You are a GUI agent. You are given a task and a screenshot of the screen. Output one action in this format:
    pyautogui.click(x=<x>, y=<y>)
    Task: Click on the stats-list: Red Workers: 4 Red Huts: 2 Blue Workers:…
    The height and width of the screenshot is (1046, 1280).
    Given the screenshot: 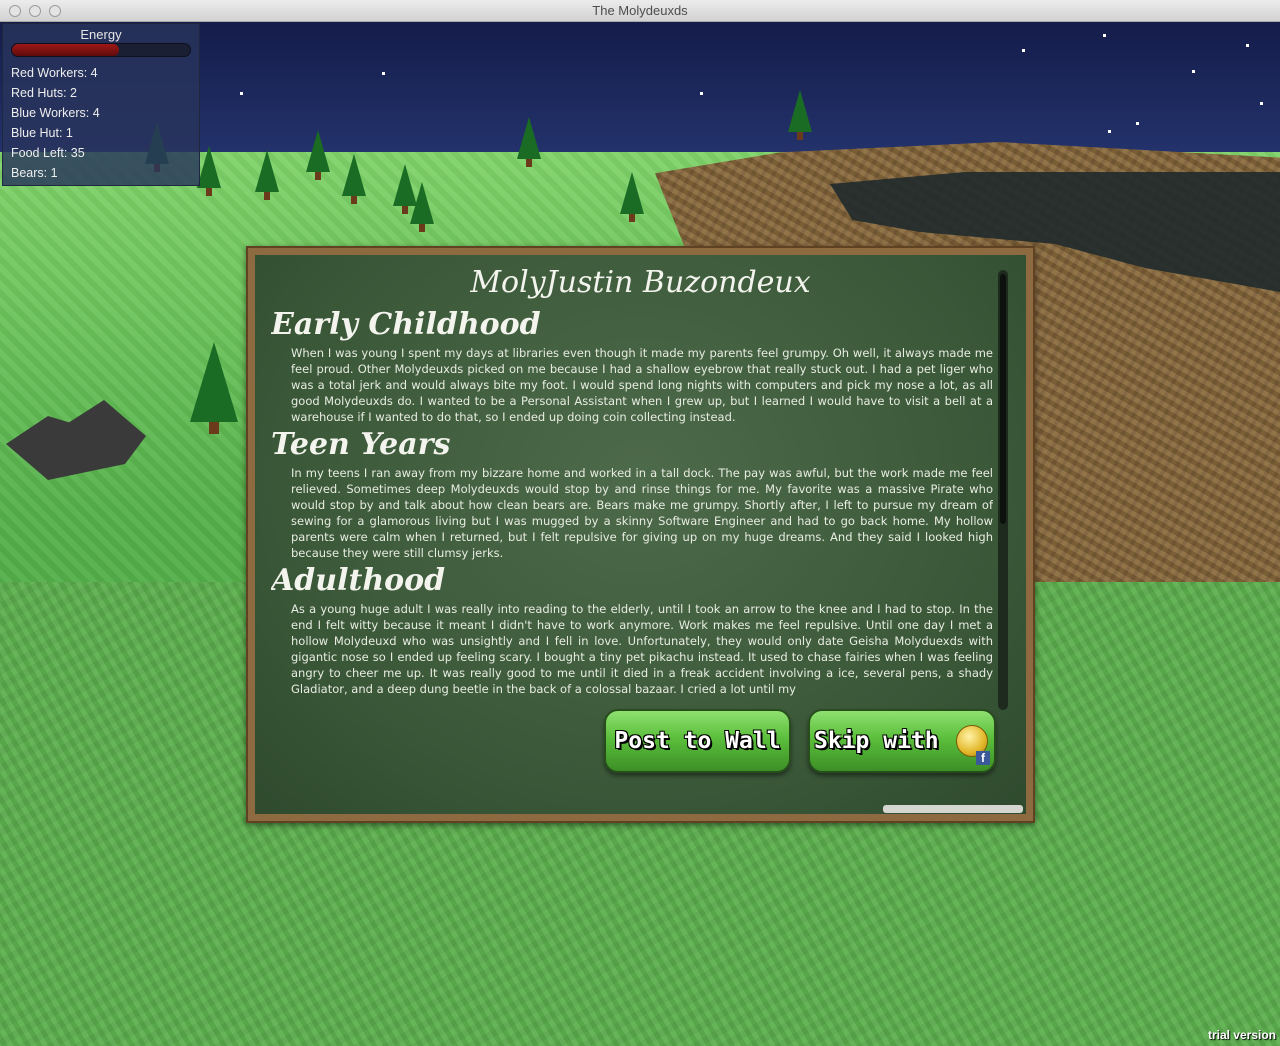 What is the action you would take?
    pyautogui.click(x=55, y=126)
    